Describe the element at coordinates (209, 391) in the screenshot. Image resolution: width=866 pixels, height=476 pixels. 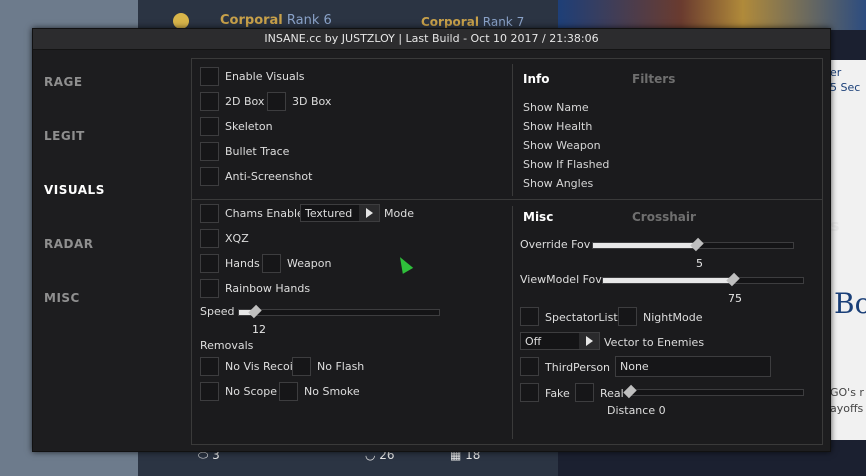
I see `no-scope-checkbox` at that location.